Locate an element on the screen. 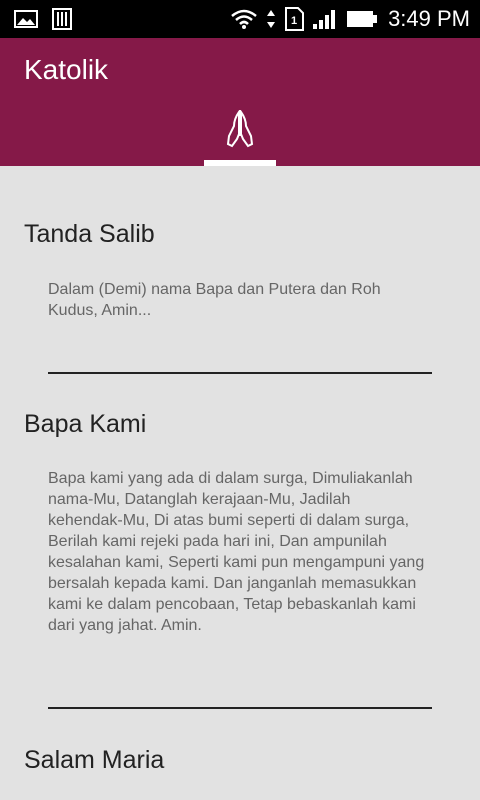 Image resolution: width=480 pixels, height=800 pixels. clock: 3:49 PM is located at coordinates (429, 18).